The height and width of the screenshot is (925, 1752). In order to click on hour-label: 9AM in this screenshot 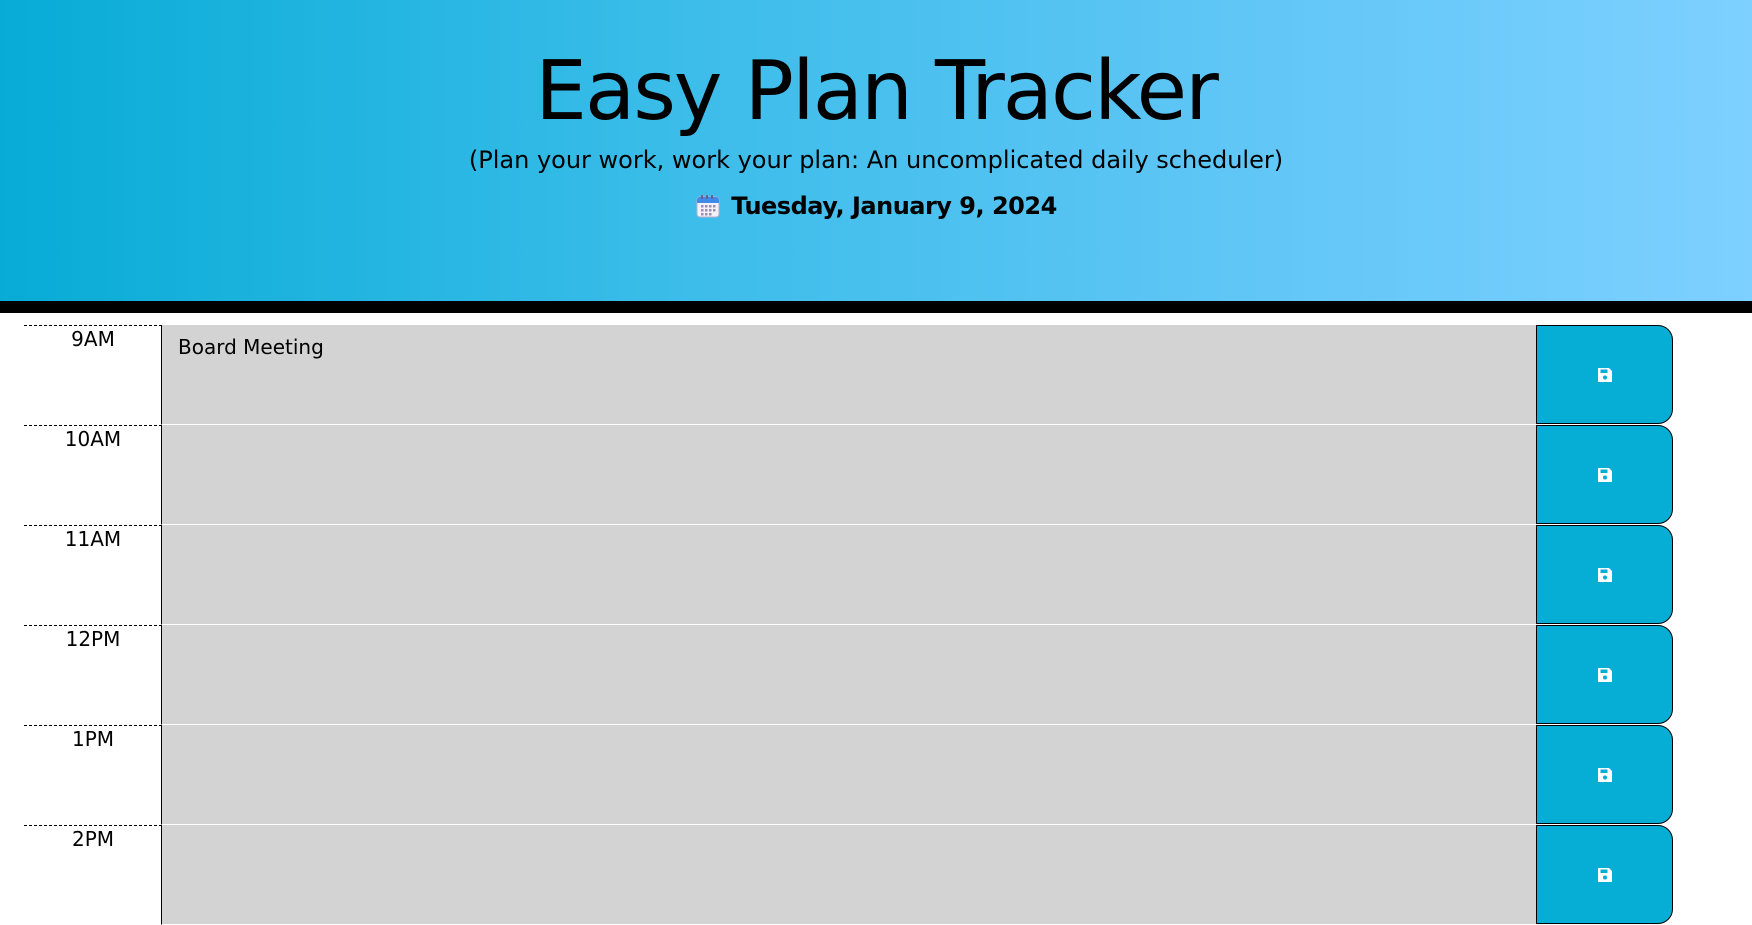, I will do `click(93, 375)`.